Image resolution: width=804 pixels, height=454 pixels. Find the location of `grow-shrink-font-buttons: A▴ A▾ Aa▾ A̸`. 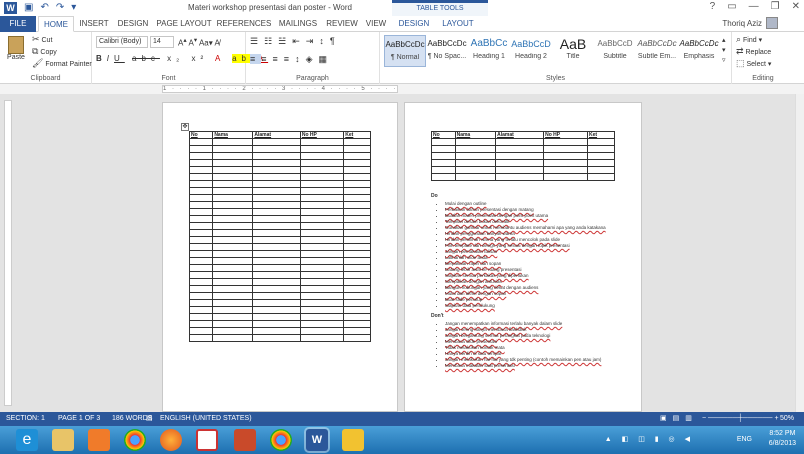

grow-shrink-font-buttons: A▴ A▾ Aa▾ A̸ is located at coordinates (199, 42).